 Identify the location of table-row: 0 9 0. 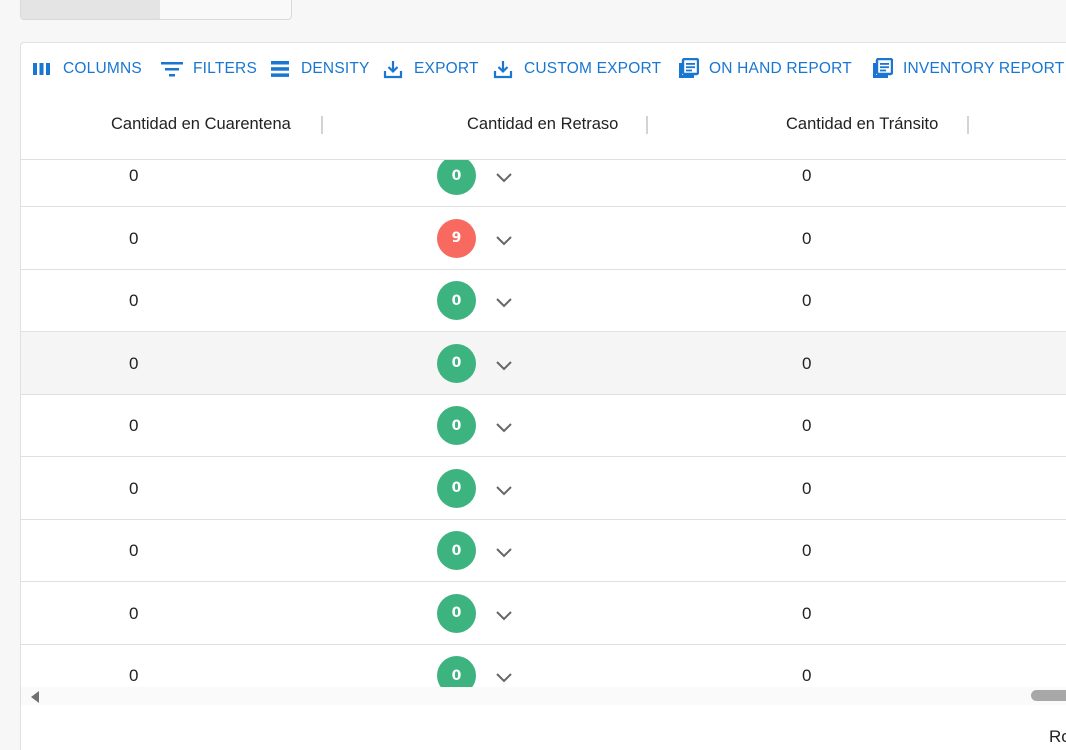
(543, 238).